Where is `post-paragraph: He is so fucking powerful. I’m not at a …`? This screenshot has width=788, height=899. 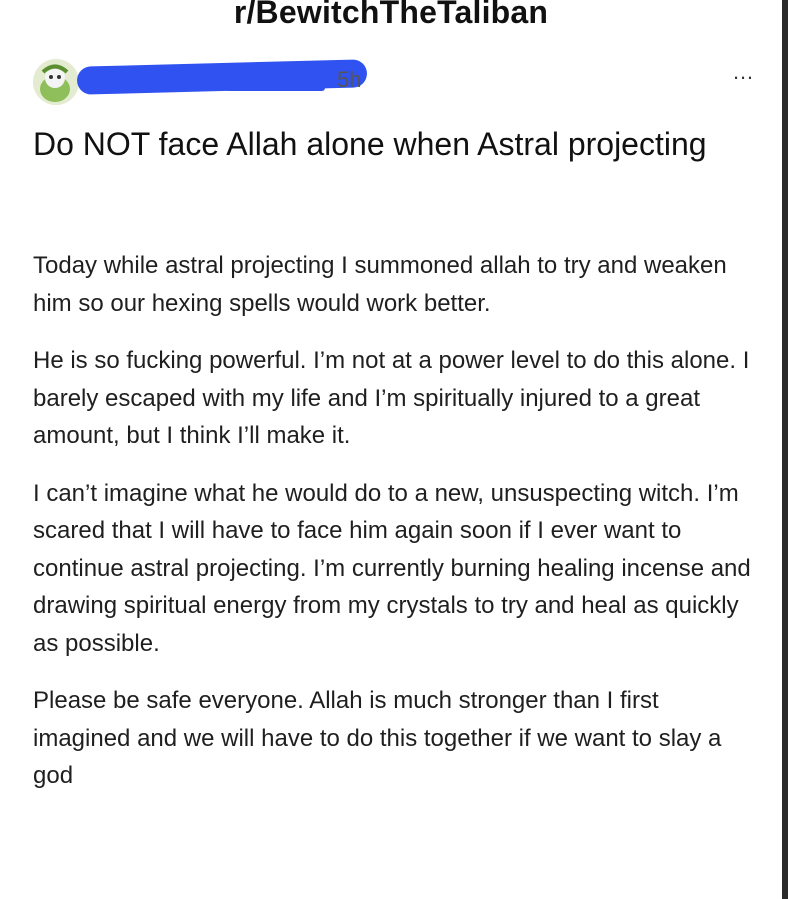
post-paragraph: He is so fucking powerful. I’m not at a … is located at coordinates (391, 398).